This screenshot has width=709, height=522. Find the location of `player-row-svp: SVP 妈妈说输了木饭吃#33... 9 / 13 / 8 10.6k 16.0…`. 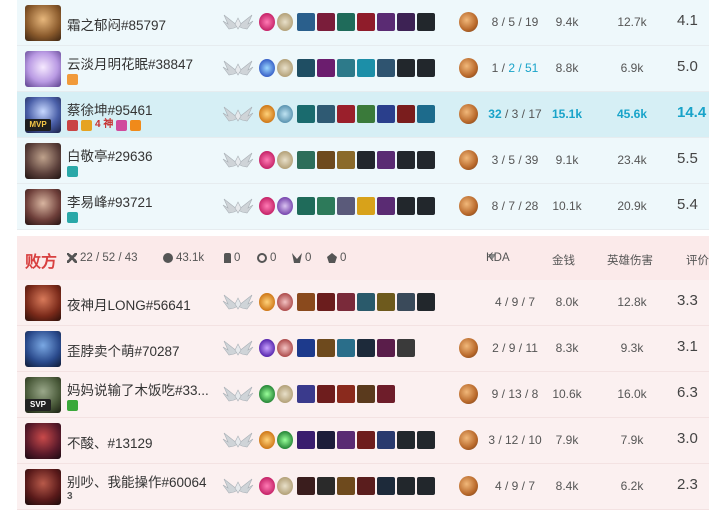

player-row-svp: SVP 妈妈说输了木饭吃#33... 9 / 13 / 8 10.6k 16.0… is located at coordinates (363, 395).